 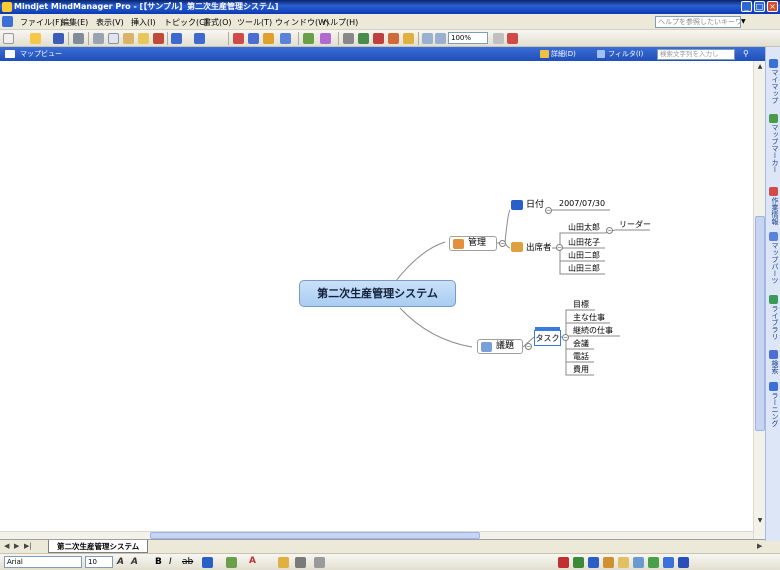 What do you see at coordinates (308, 38) in the screenshot?
I see `map-marker-icon` at bounding box center [308, 38].